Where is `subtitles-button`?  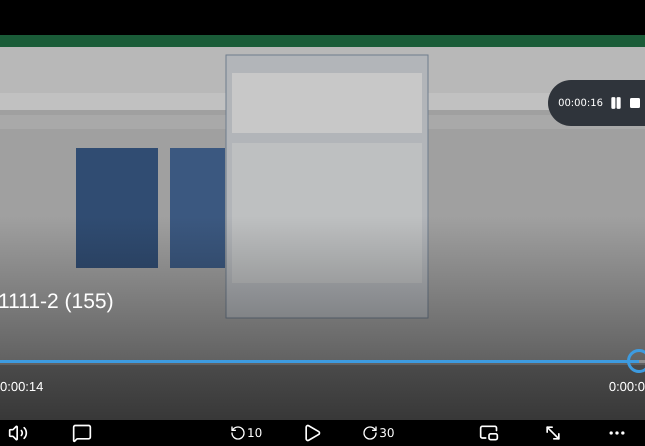
subtitles-button is located at coordinates (82, 433).